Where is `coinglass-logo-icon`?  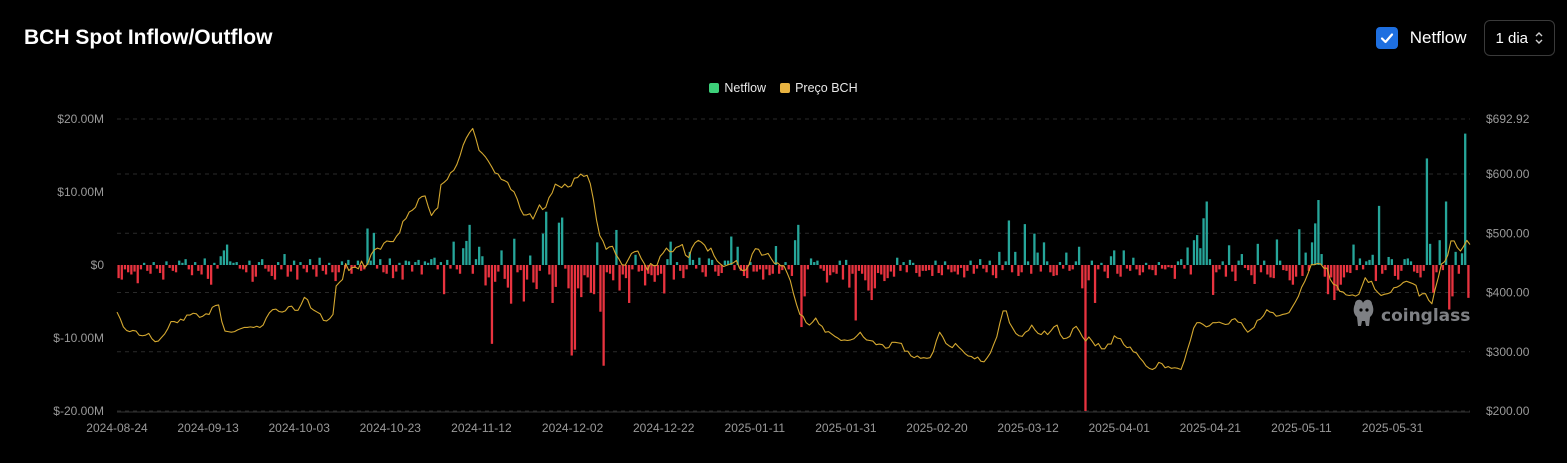 coinglass-logo-icon is located at coordinates (1363, 312).